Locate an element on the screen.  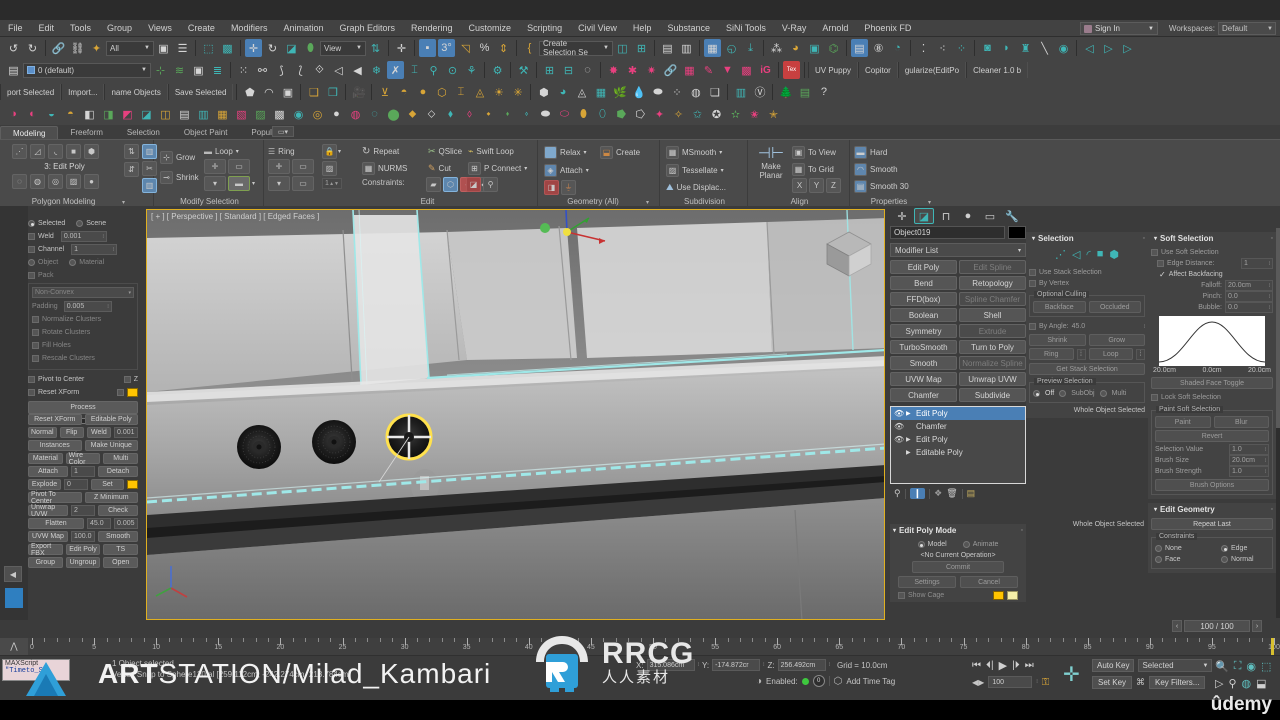
rect-select-region-icon: ⬚ is located at coordinates (208, 48).